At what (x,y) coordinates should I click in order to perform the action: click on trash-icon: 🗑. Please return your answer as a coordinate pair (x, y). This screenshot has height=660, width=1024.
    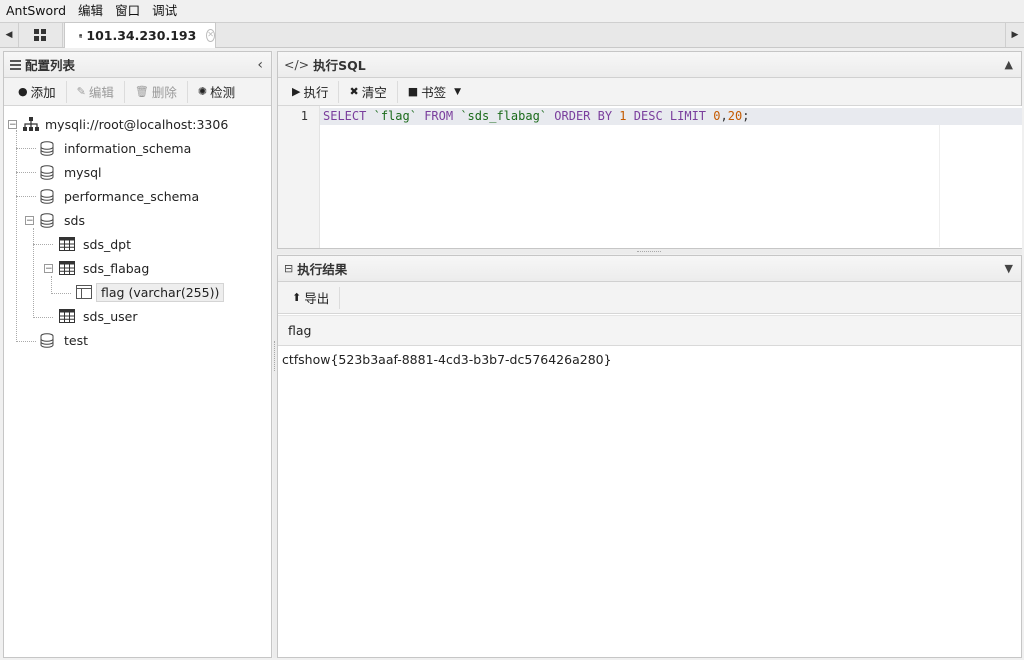
    Looking at the image, I should click on (141, 91).